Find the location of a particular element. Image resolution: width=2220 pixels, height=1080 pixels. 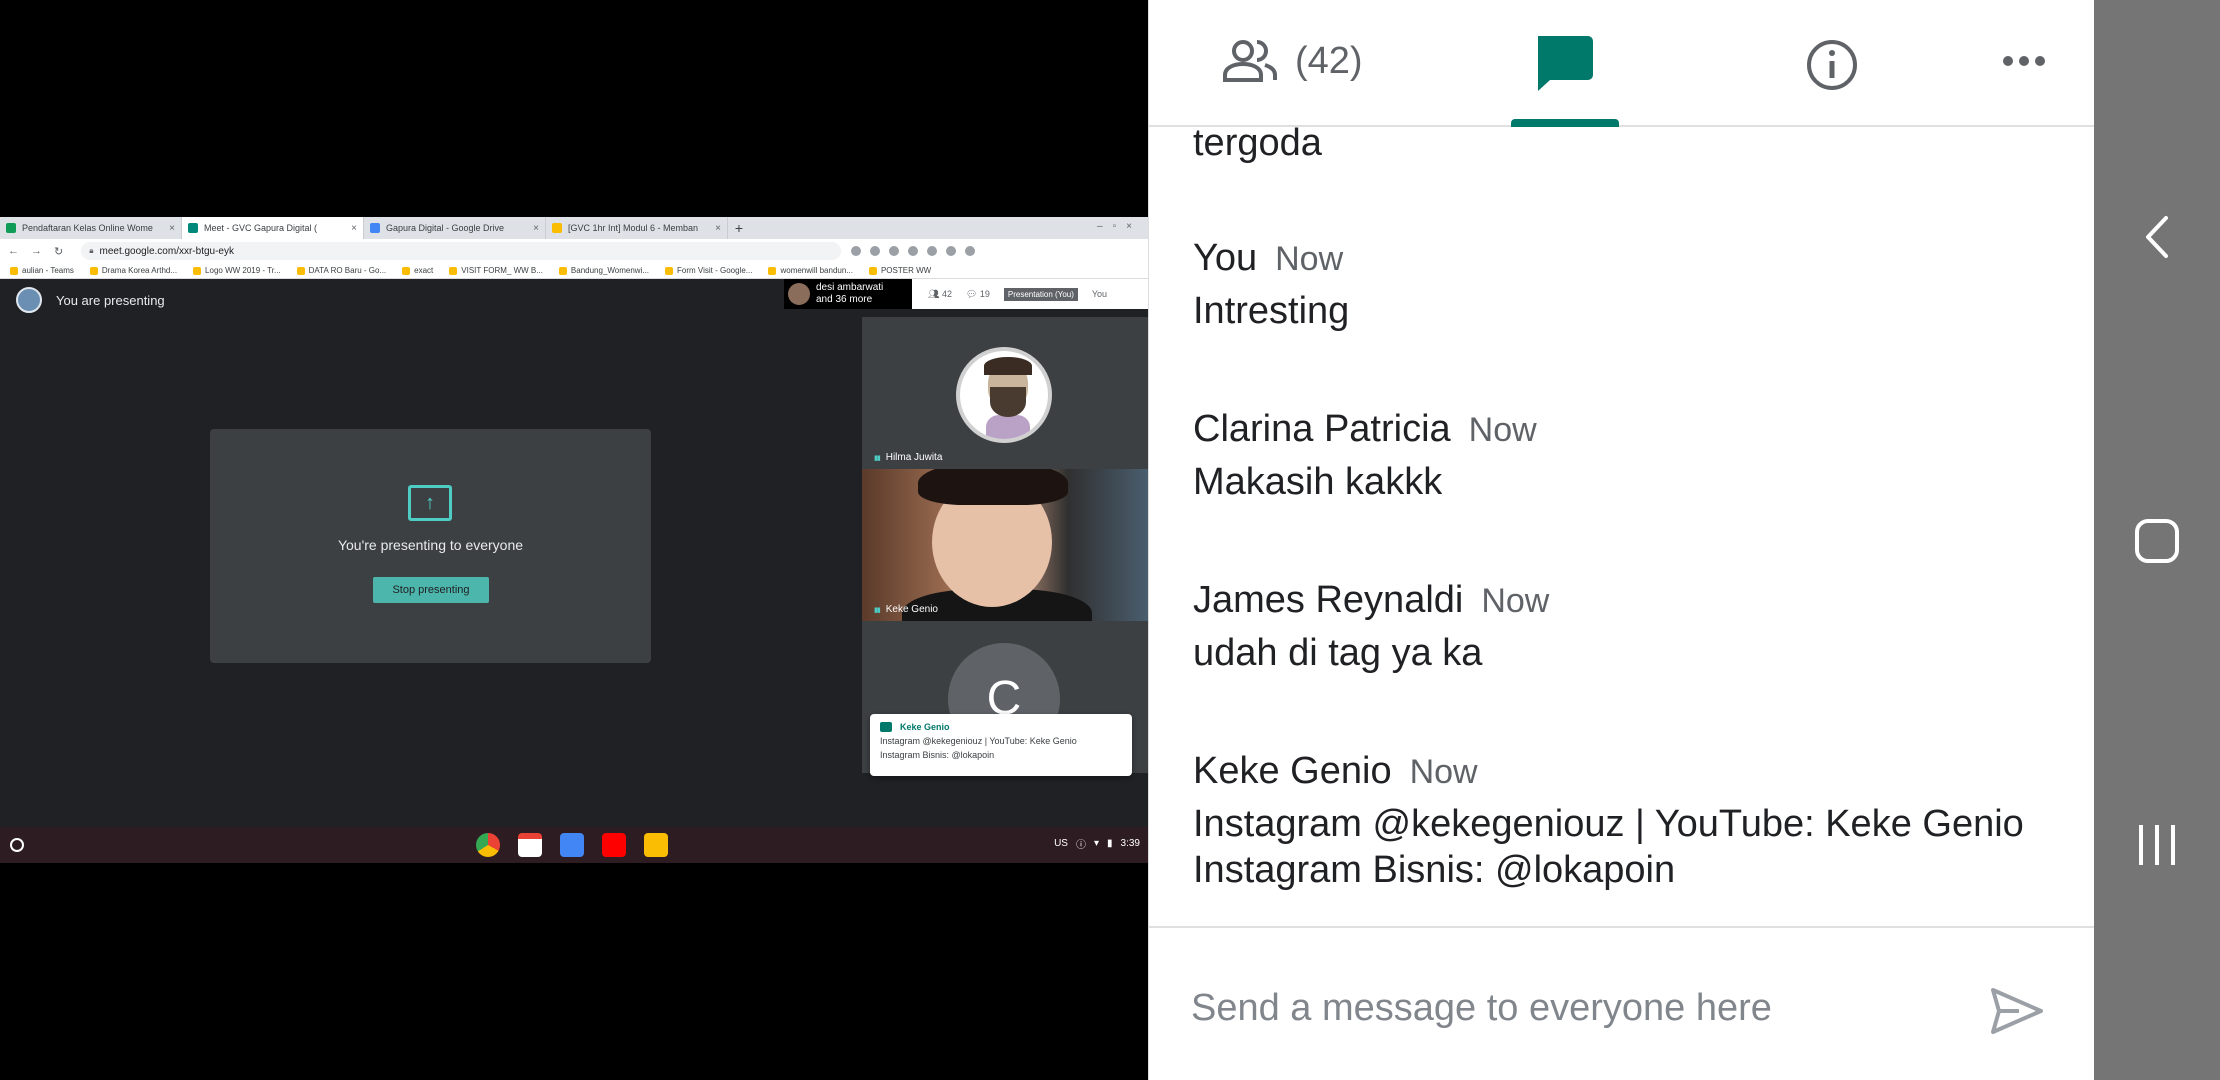

video-feed is located at coordinates (1005, 545).